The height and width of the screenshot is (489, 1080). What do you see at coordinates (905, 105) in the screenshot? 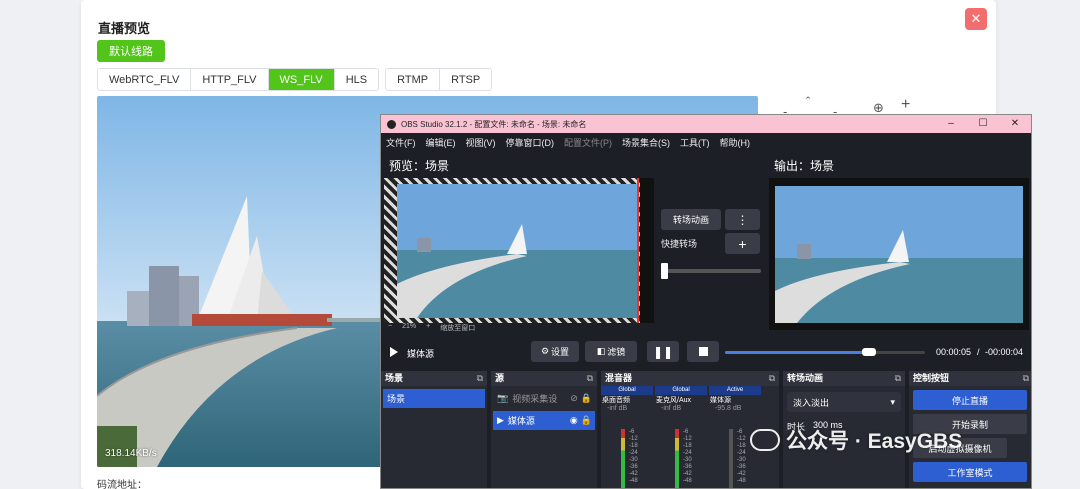
I see `plus-icon: +` at bounding box center [905, 105].